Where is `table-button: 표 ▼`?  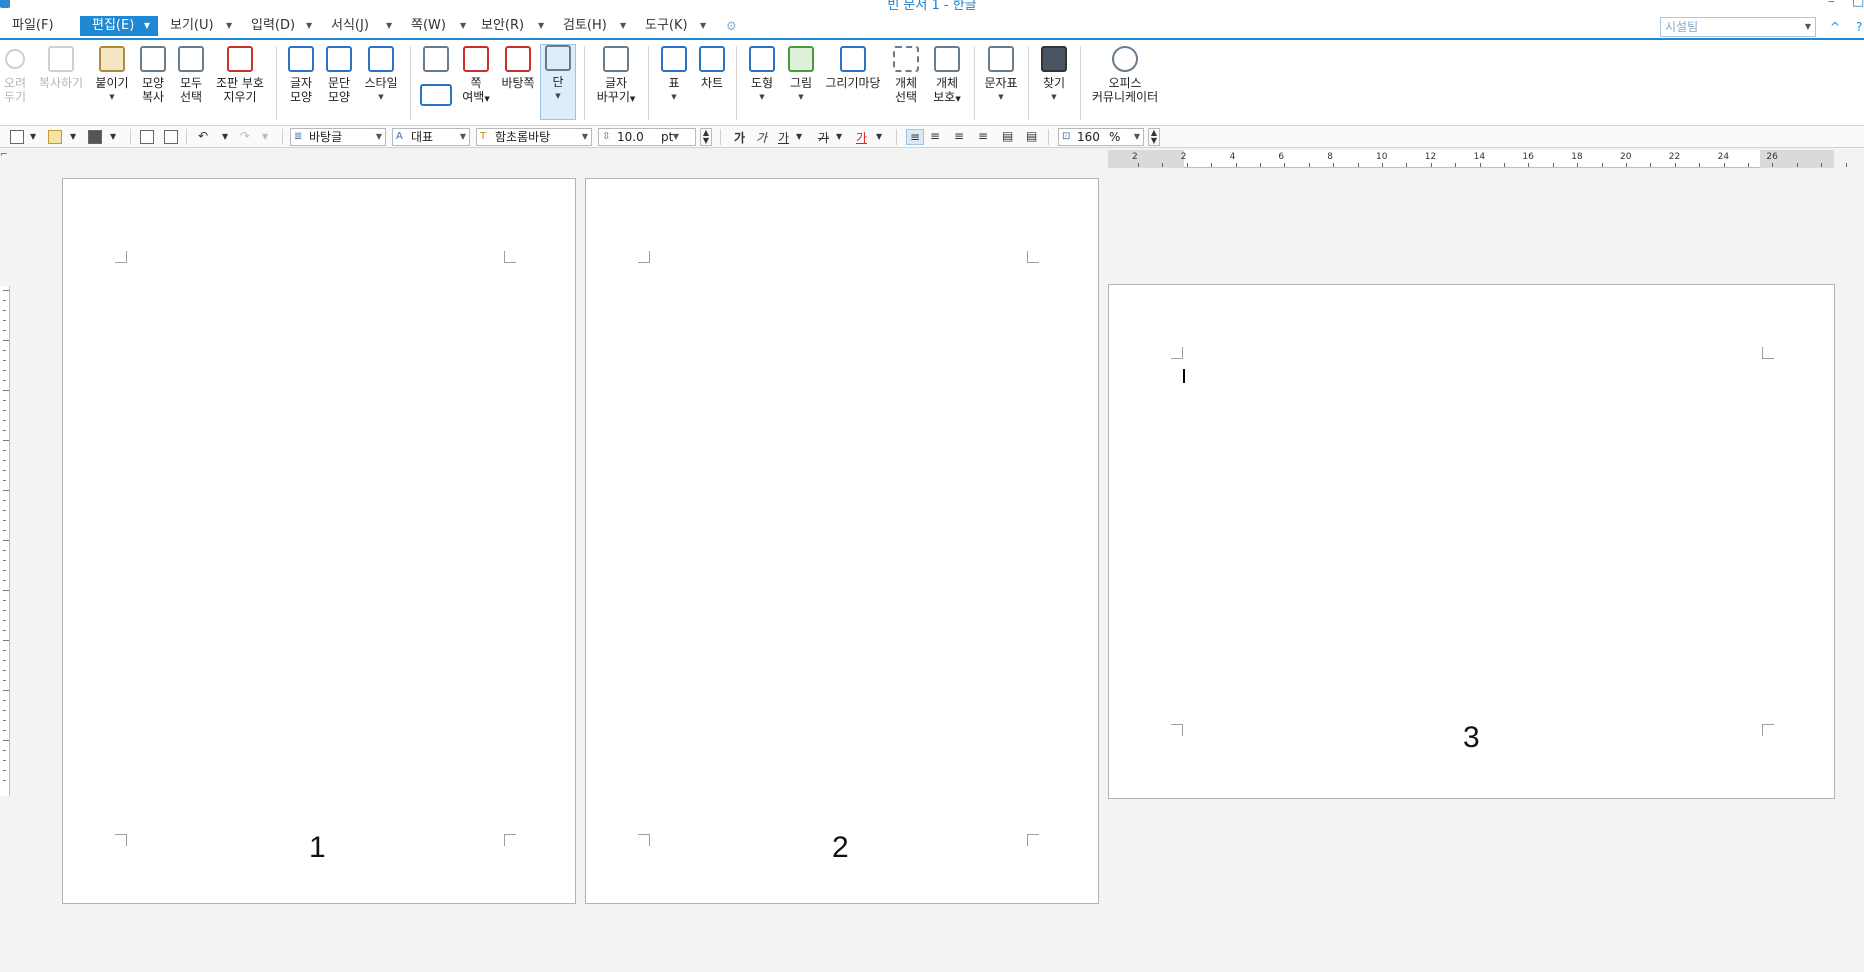
table-button: 표 ▼ is located at coordinates (674, 75).